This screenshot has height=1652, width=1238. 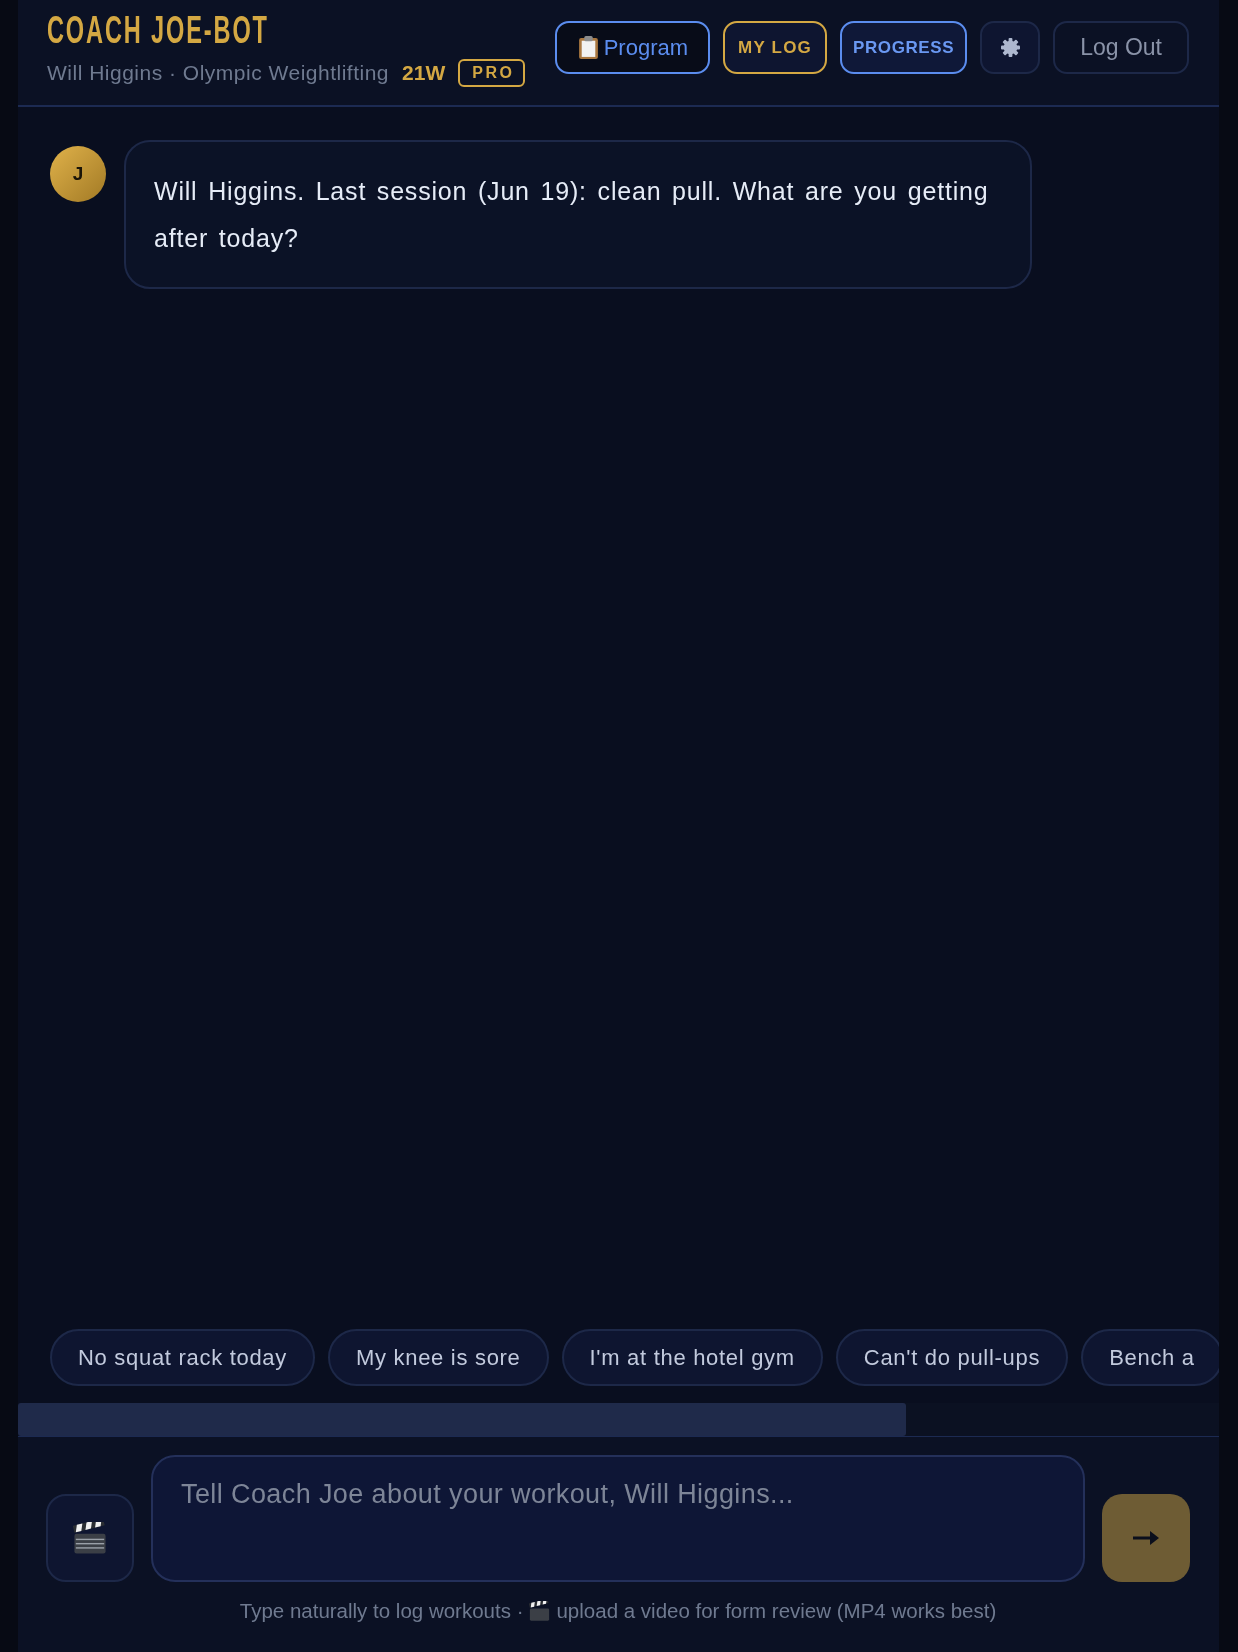 I want to click on progress-button: PROGRESS, so click(x=904, y=47).